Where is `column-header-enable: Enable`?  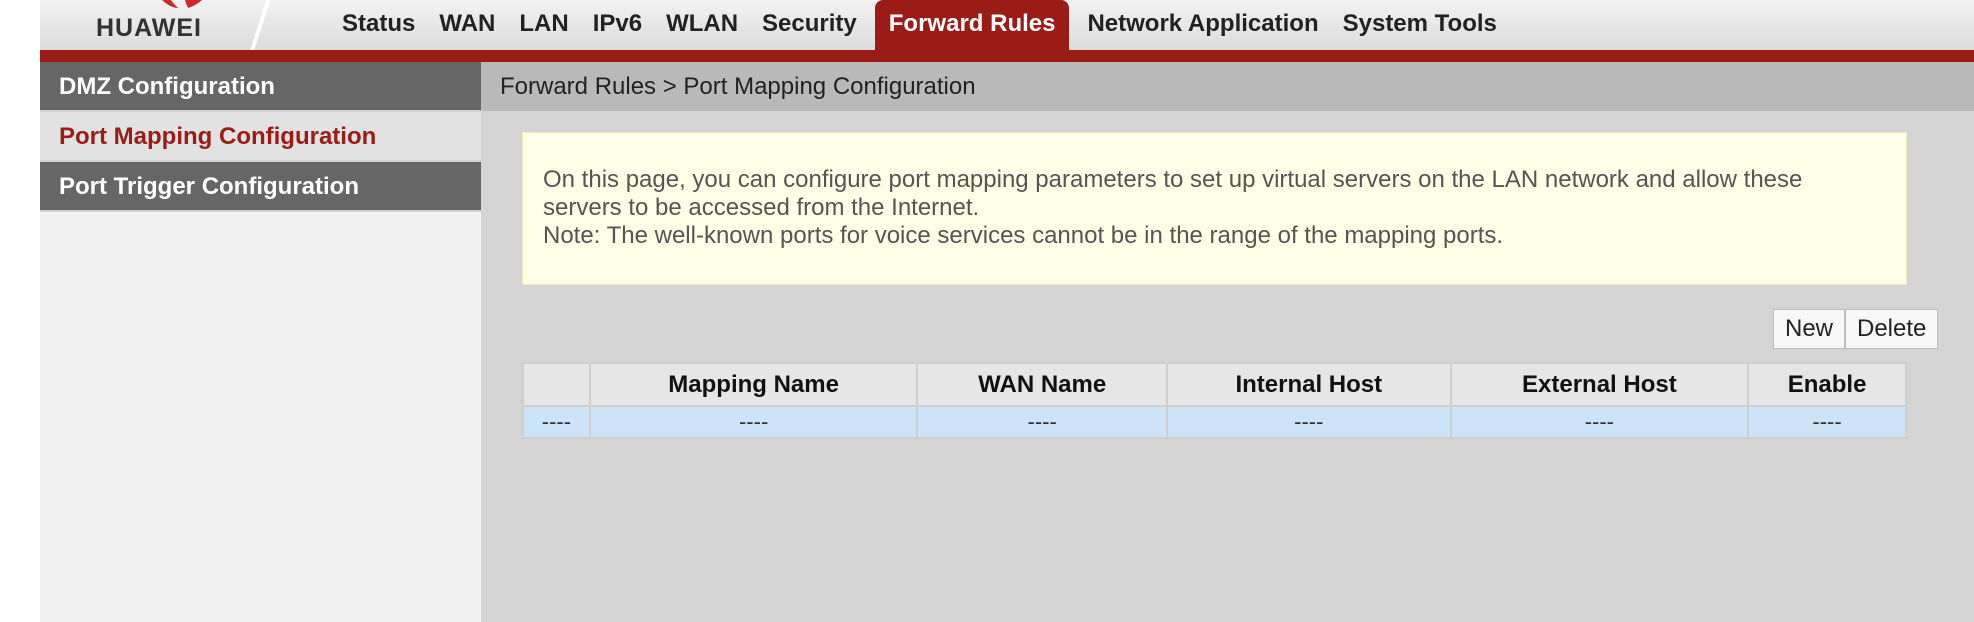
column-header-enable: Enable is located at coordinates (1827, 384).